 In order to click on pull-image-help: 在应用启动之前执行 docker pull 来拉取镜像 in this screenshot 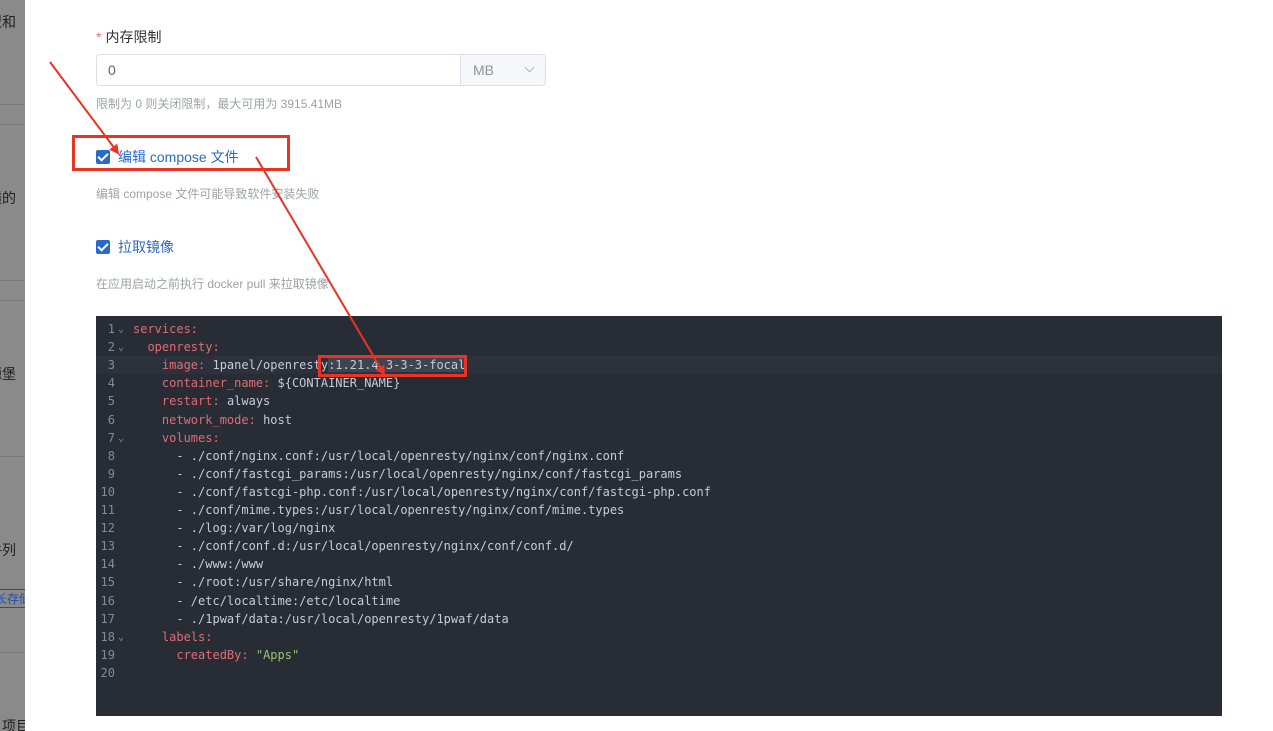, I will do `click(212, 284)`.